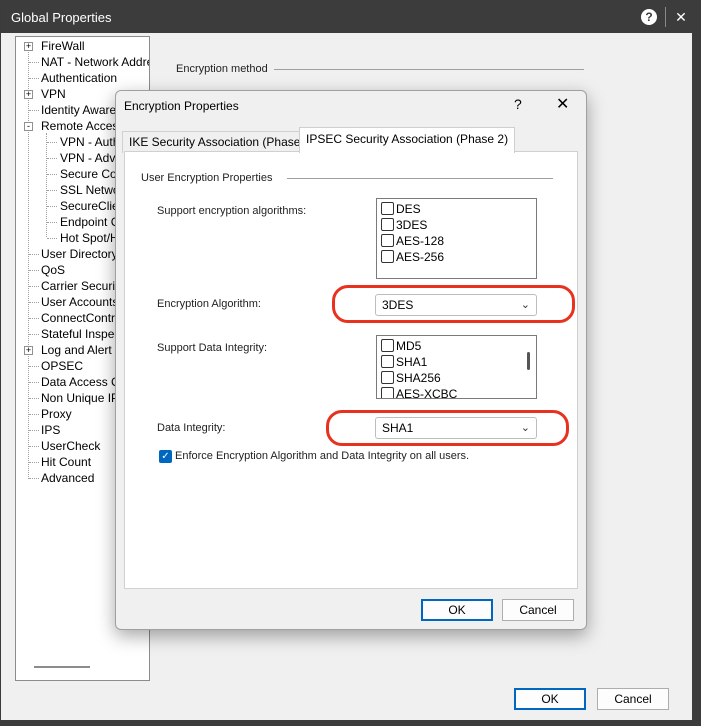 The width and height of the screenshot is (701, 726). Describe the element at coordinates (66, 462) in the screenshot. I see `tree-item-hit-count: Hit Count` at that location.